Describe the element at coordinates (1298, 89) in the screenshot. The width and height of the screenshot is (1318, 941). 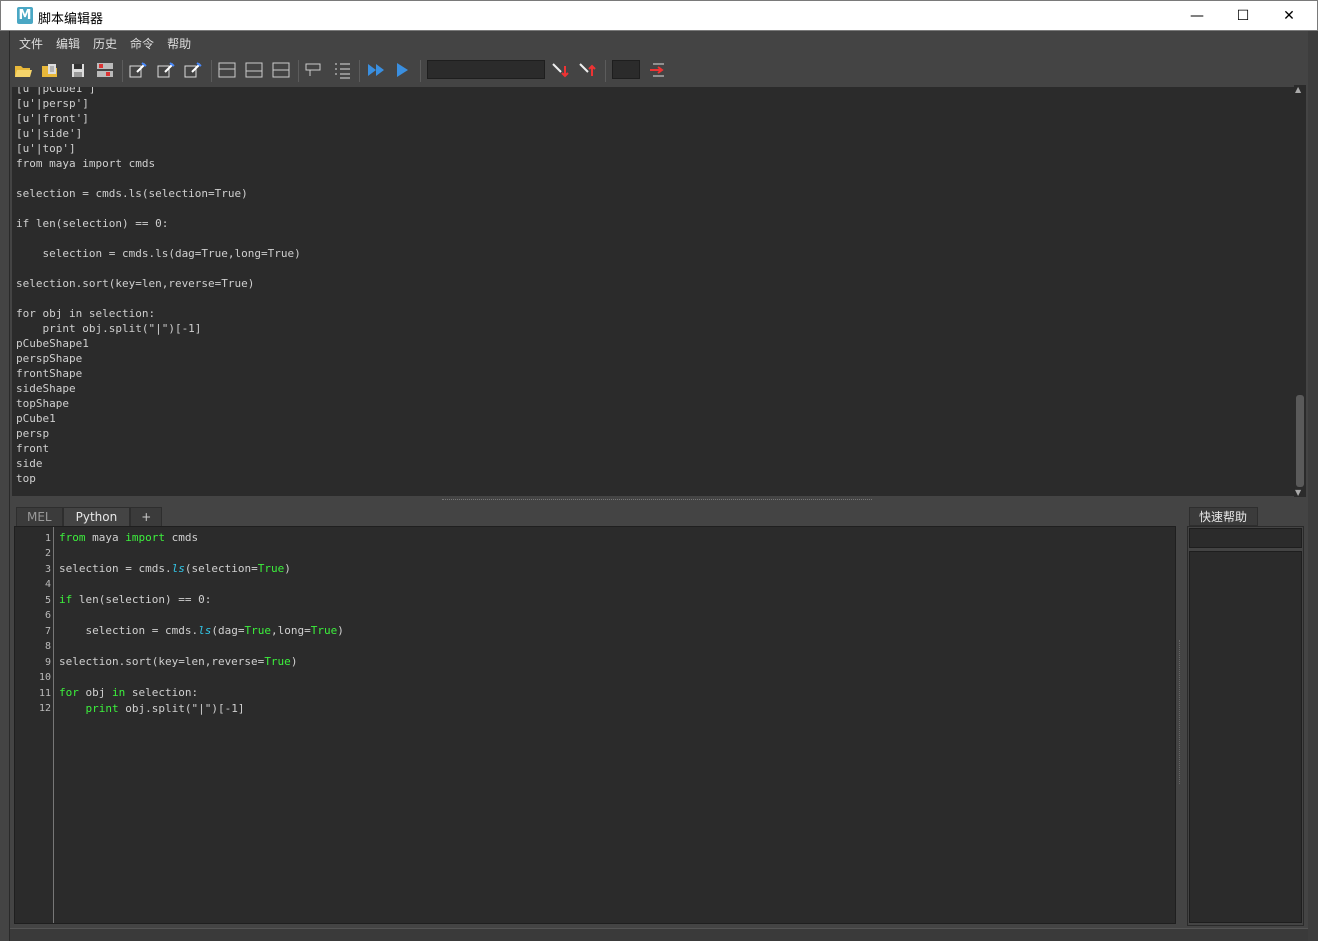
I see `scroll-up-arrow-icon: ▲` at that location.